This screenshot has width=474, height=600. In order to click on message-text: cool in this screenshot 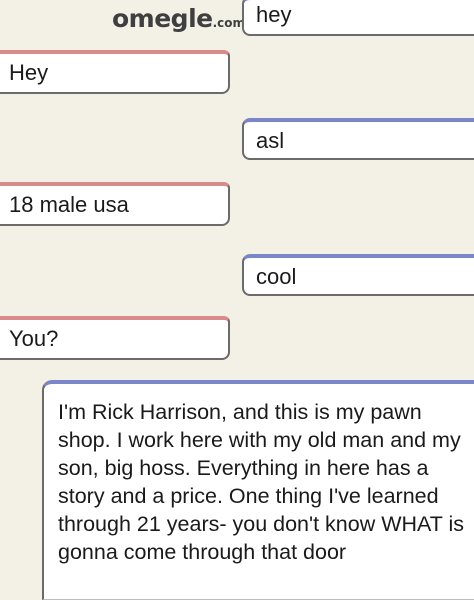, I will do `click(276, 276)`.